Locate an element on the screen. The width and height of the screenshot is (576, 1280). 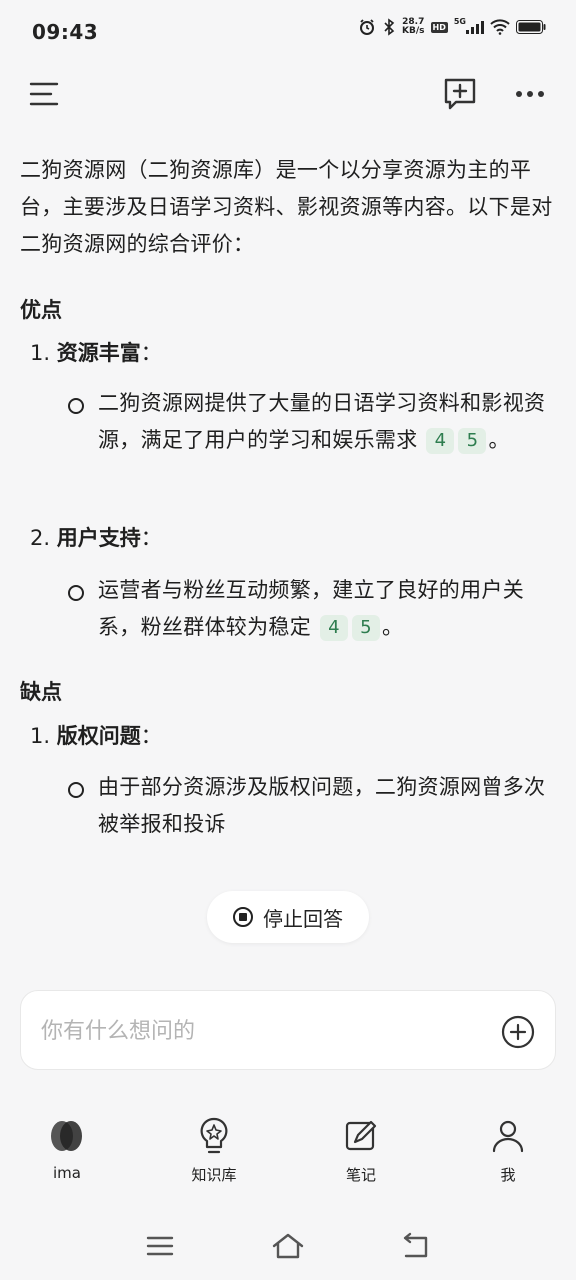
nav-label: ima is located at coordinates (67, 1173).